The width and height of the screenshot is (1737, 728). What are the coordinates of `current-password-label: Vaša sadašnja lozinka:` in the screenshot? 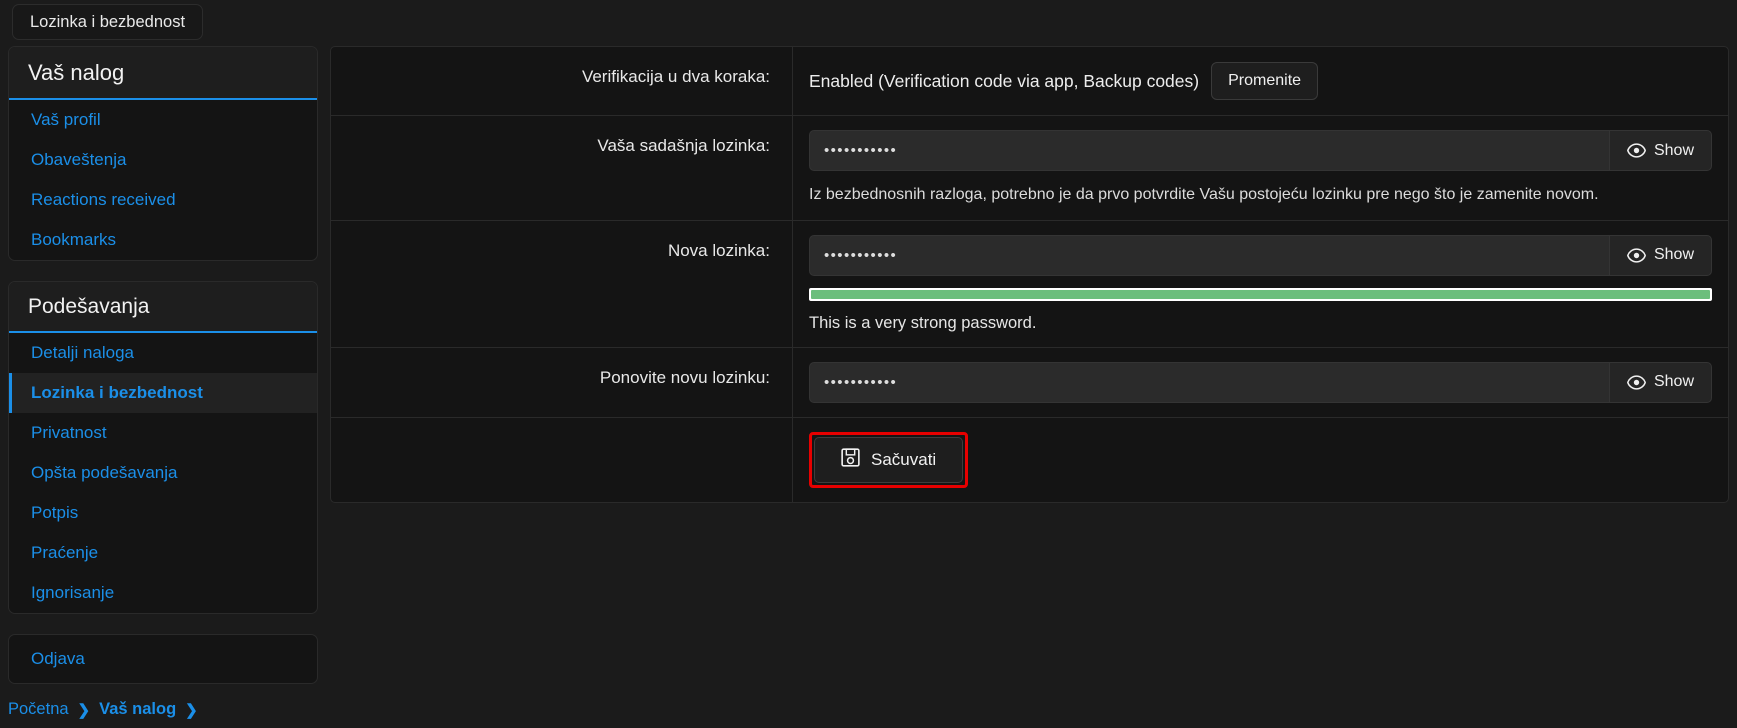 It's located at (562, 168).